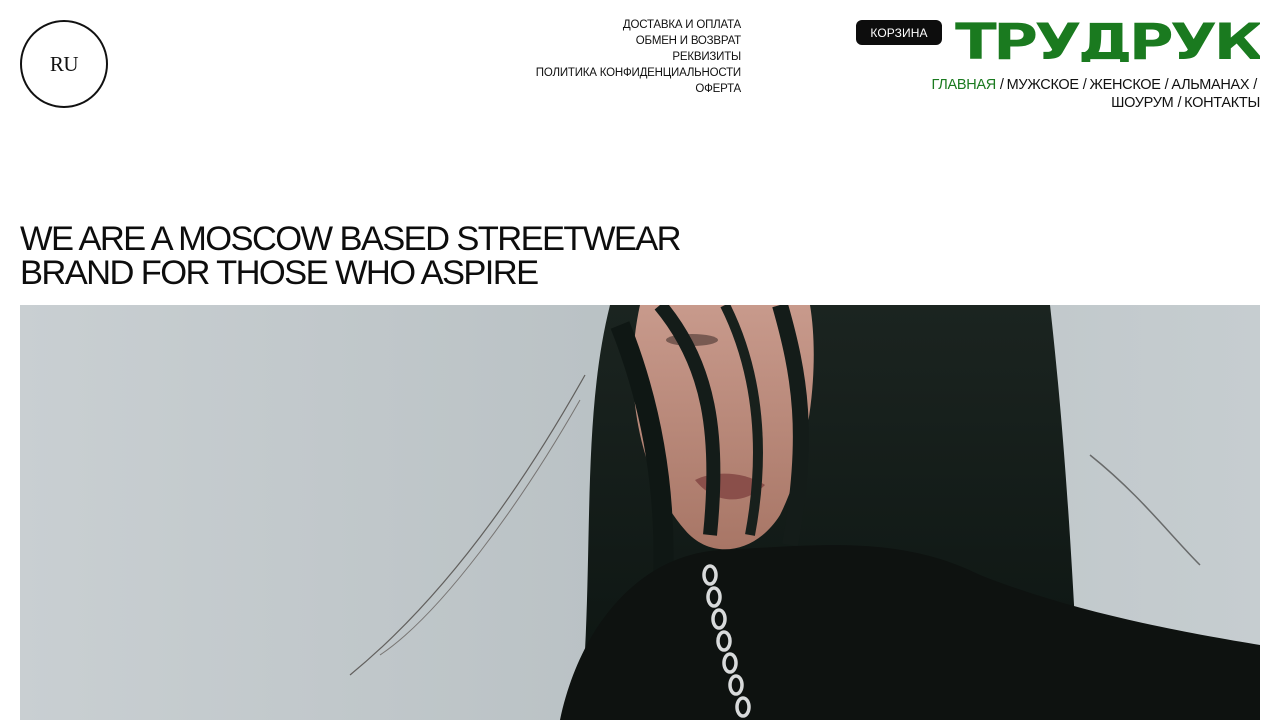  I want to click on nav-item-almanac: АЛЬМАНАХ, so click(1210, 85).